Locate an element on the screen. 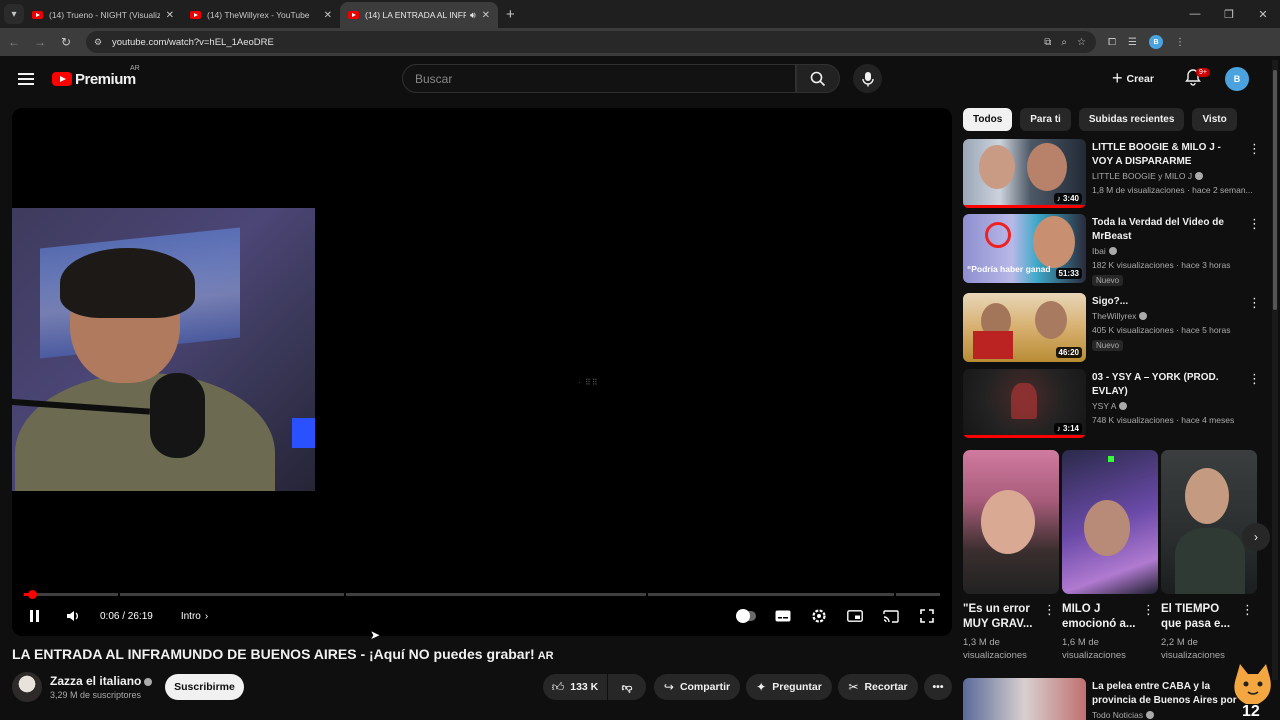 Image resolution: width=1280 pixels, height=720 pixels. reload-icon: ↻ is located at coordinates (66, 42).